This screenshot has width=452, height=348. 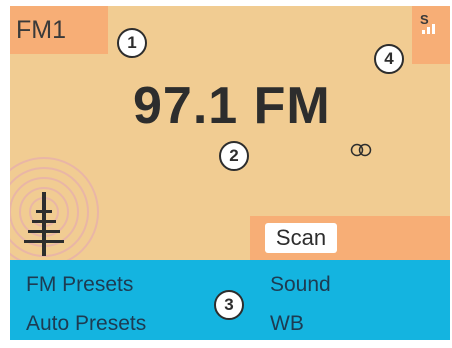 What do you see at coordinates (361, 150) in the screenshot?
I see `stereo-icon` at bounding box center [361, 150].